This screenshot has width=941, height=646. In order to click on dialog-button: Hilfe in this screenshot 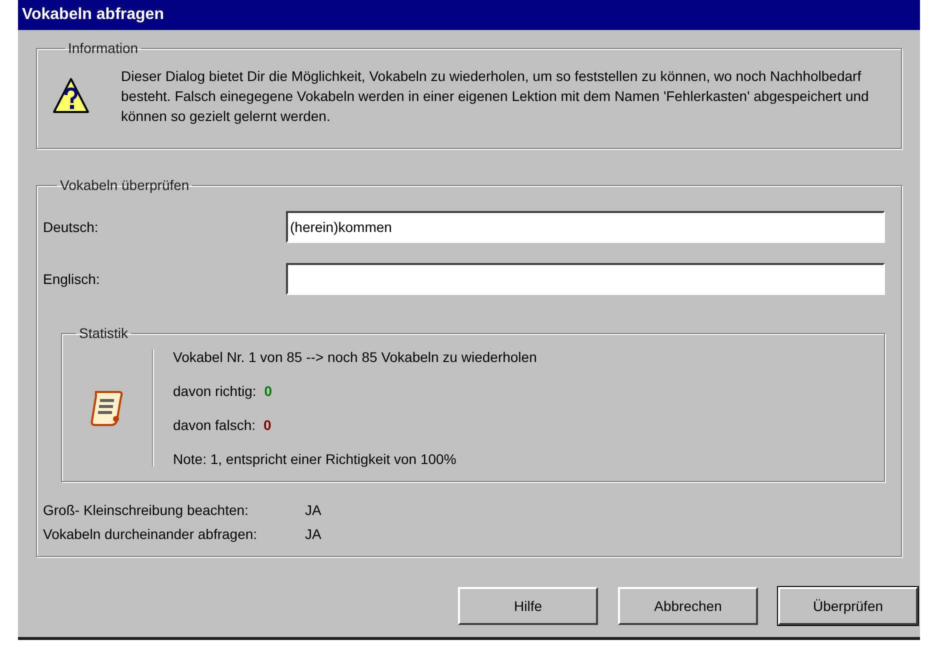, I will do `click(528, 606)`.